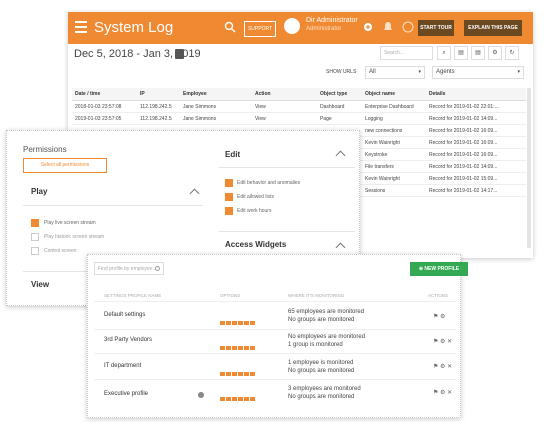 The width and height of the screenshot is (545, 422). What do you see at coordinates (495, 53) in the screenshot?
I see `settings-icon: ⚙` at bounding box center [495, 53].